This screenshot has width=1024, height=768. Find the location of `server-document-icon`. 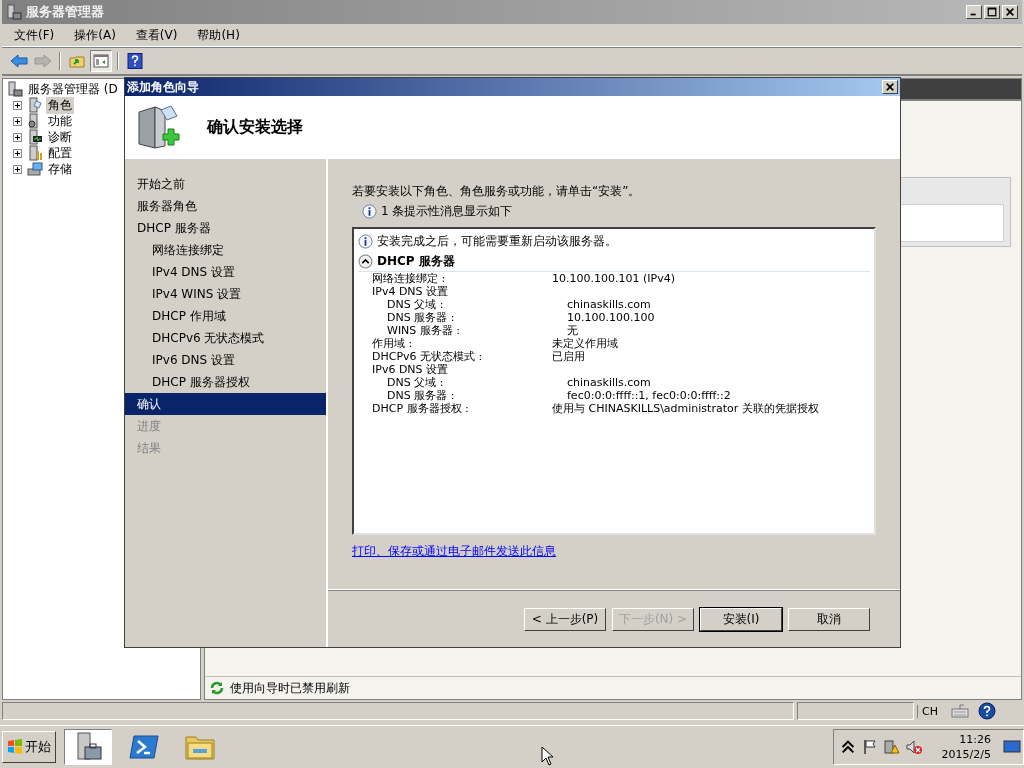

server-document-icon is located at coordinates (35, 105).